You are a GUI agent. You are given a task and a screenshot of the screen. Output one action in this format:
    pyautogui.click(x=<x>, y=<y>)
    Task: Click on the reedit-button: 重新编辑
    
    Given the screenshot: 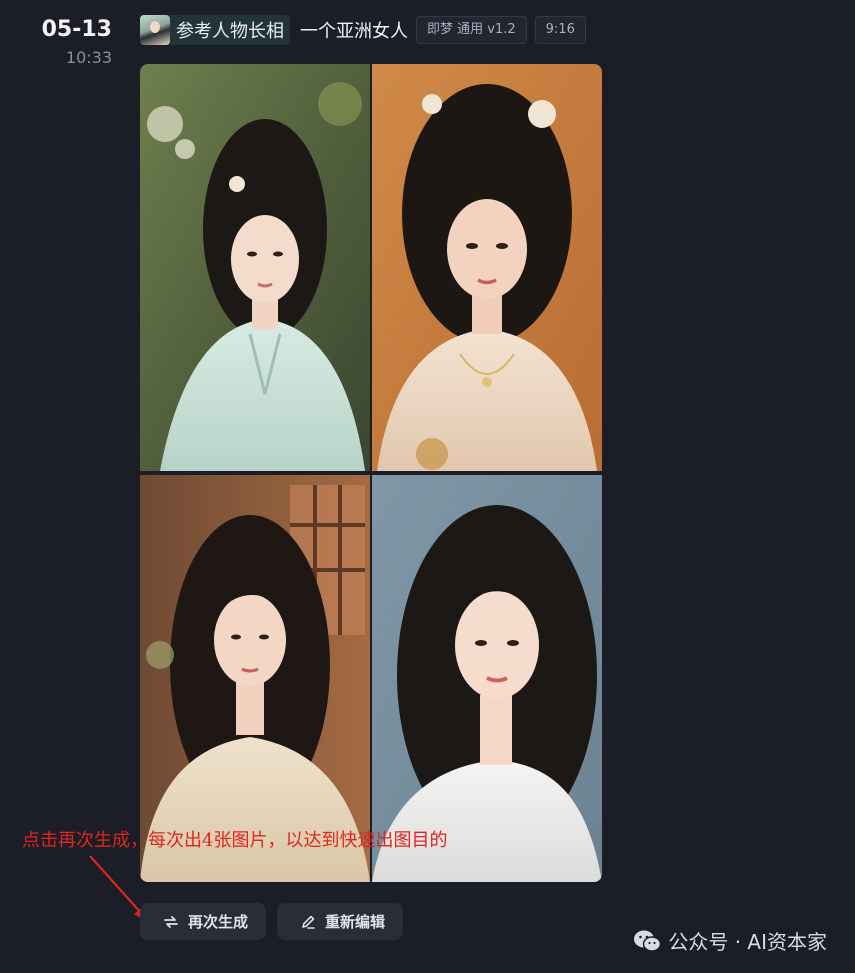 What is the action you would take?
    pyautogui.click(x=340, y=921)
    